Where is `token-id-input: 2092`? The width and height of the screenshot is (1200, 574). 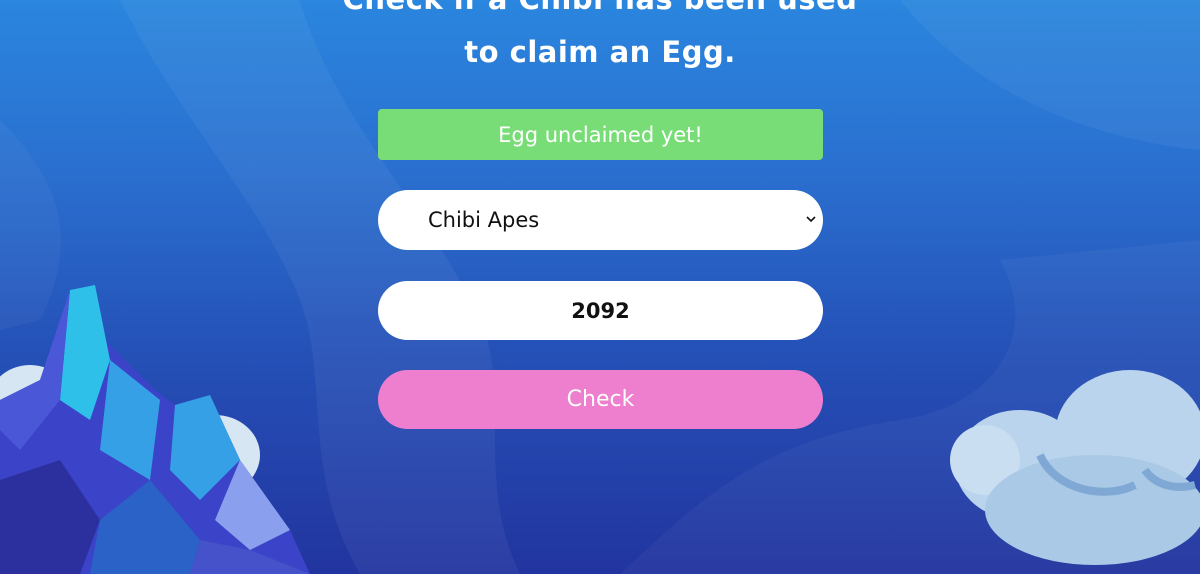
token-id-input: 2092 is located at coordinates (600, 310).